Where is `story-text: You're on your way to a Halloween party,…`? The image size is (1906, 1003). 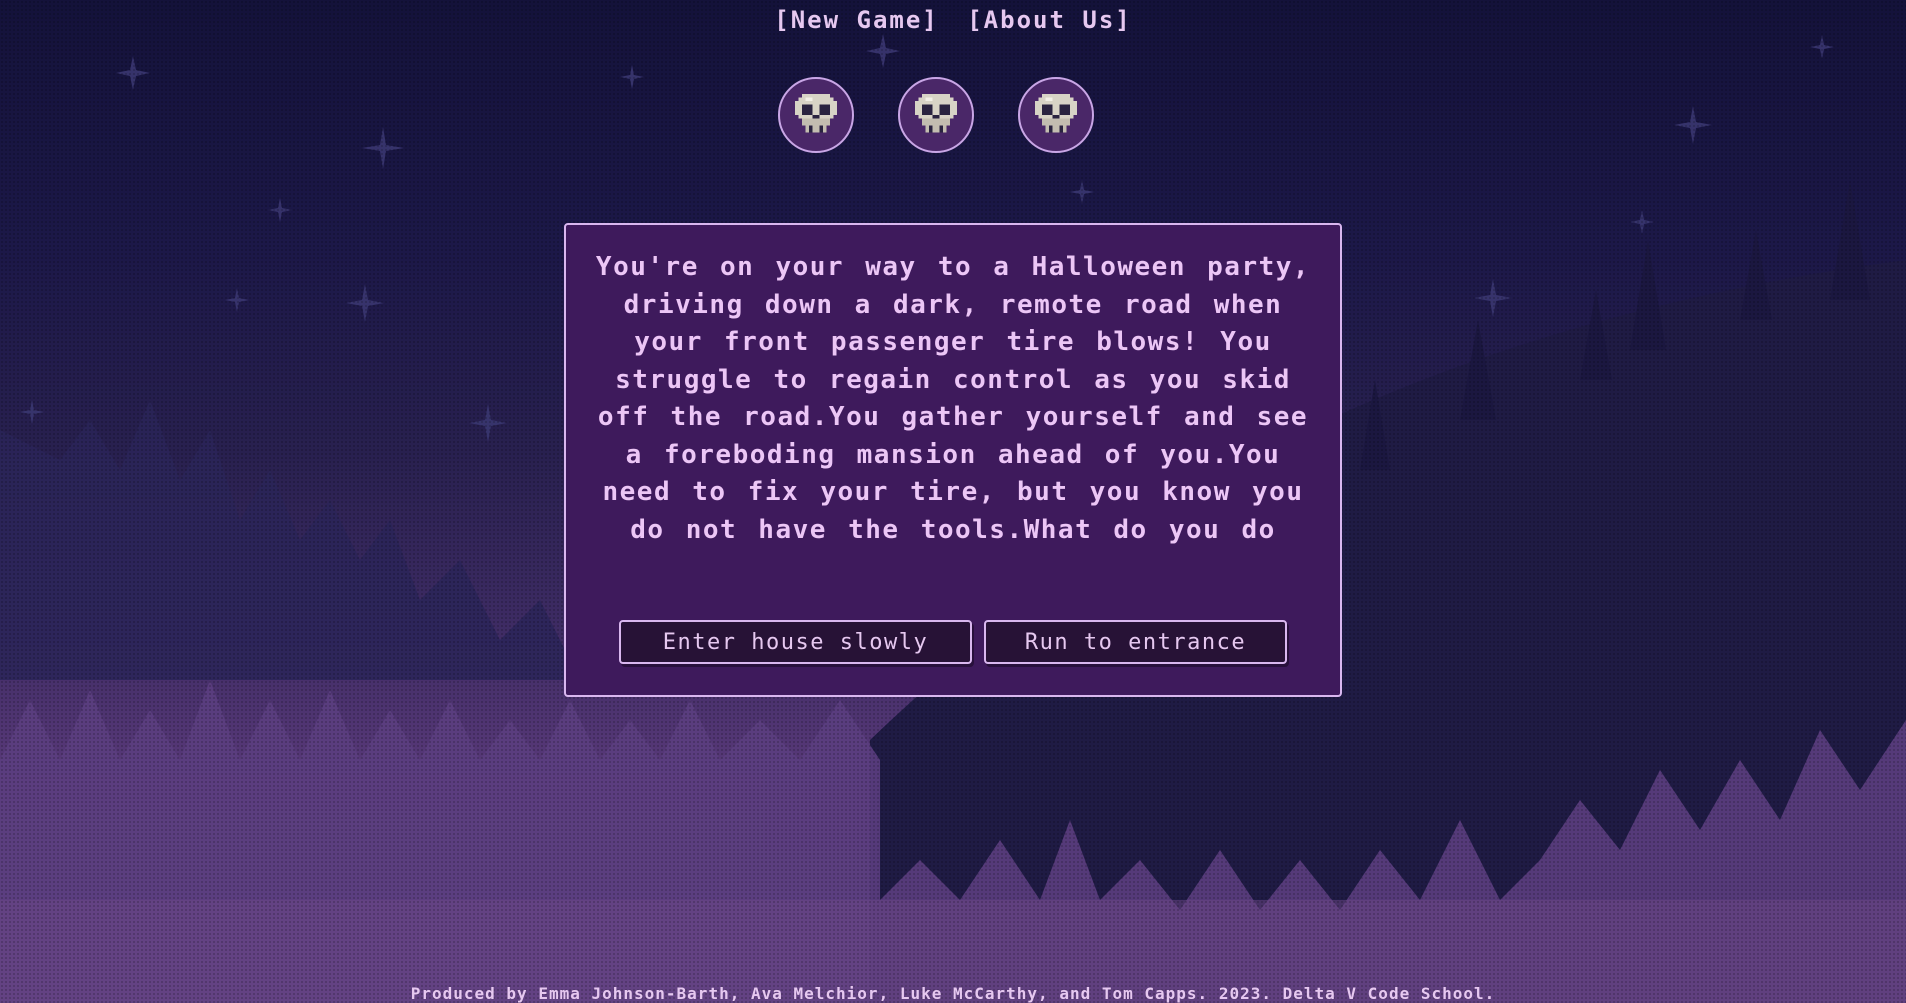 story-text: You're on your way to a Halloween party,… is located at coordinates (953, 398).